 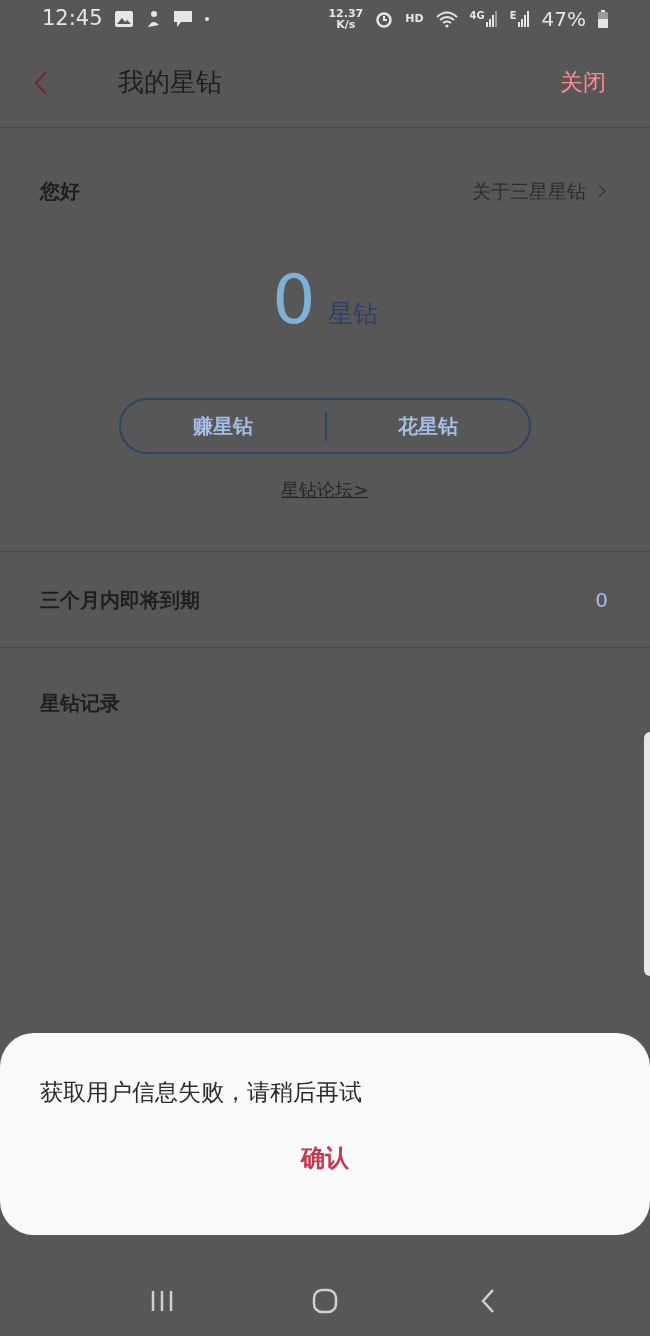 I want to click on action-button: 赚星钻, so click(x=223, y=426).